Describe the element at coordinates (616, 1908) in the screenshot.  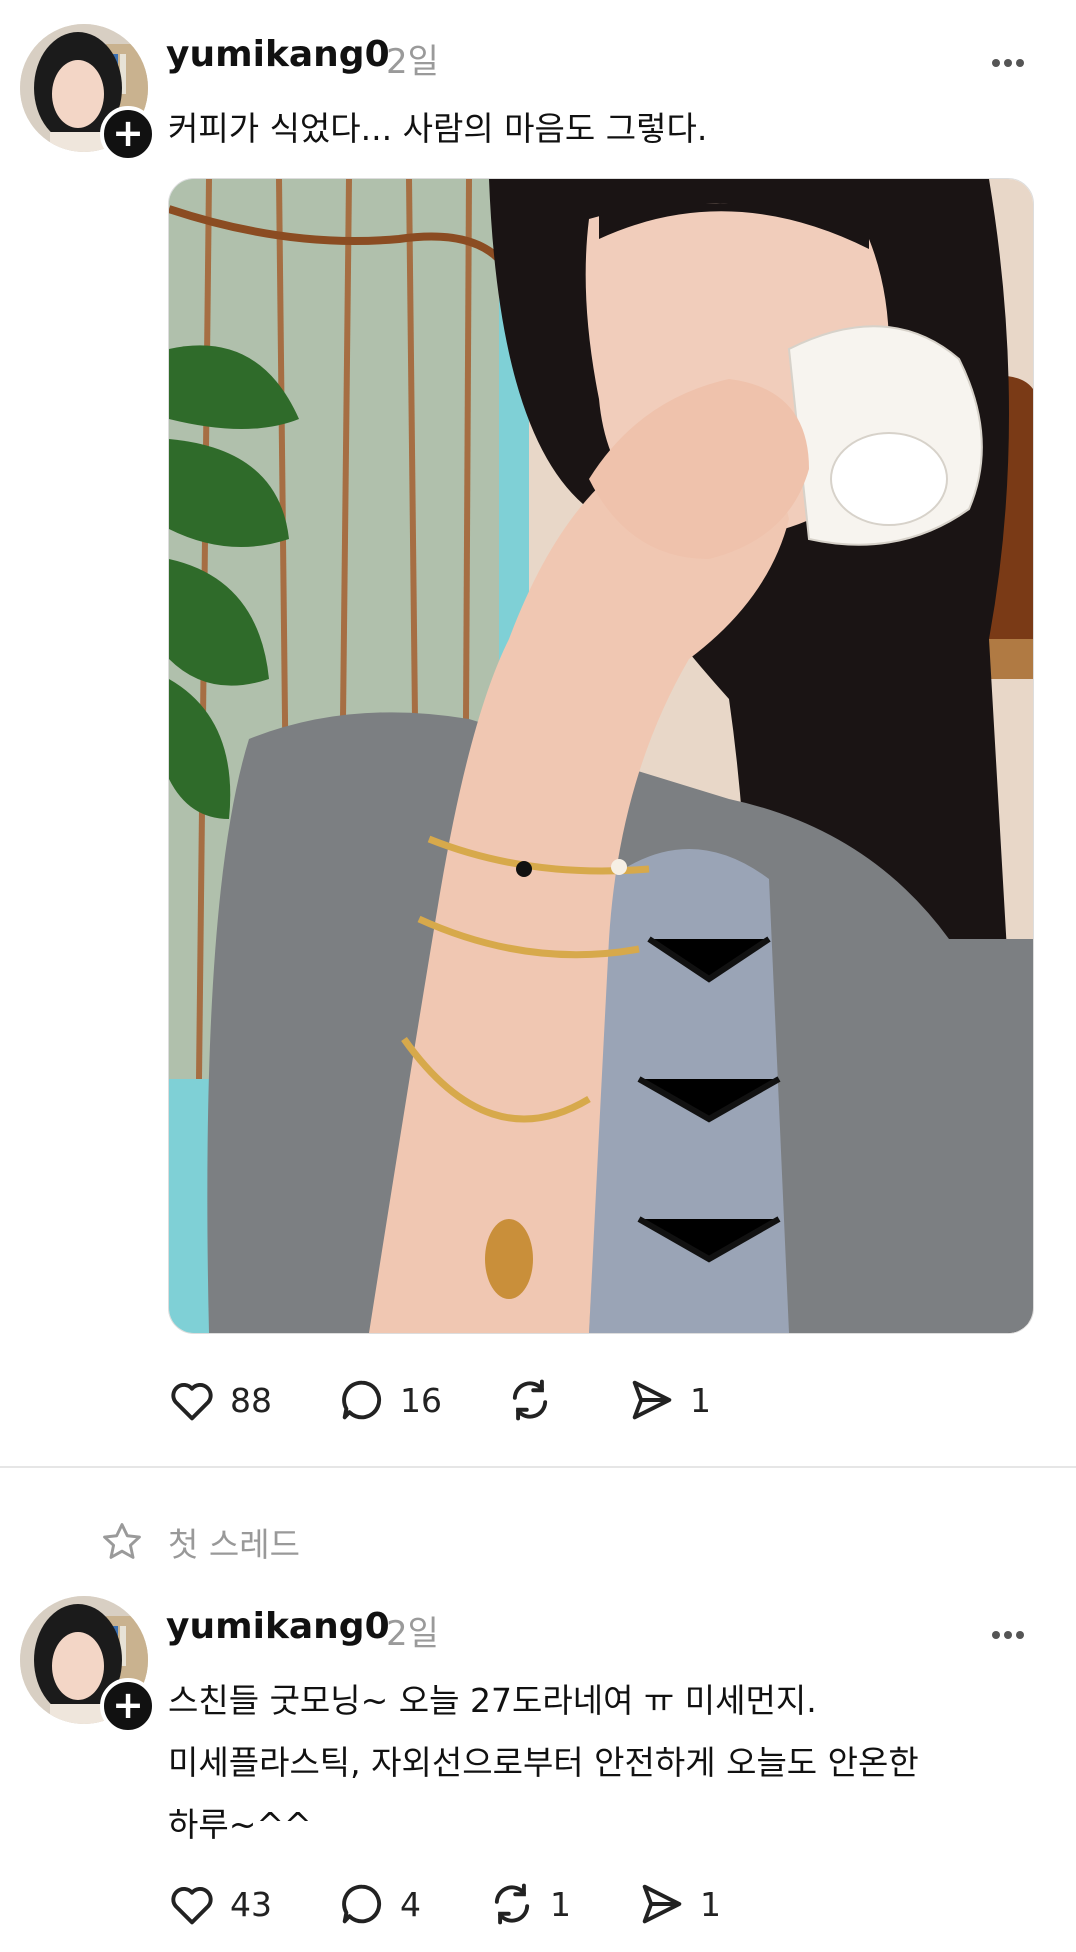
I see `post-actions: 43 4 1 1` at that location.